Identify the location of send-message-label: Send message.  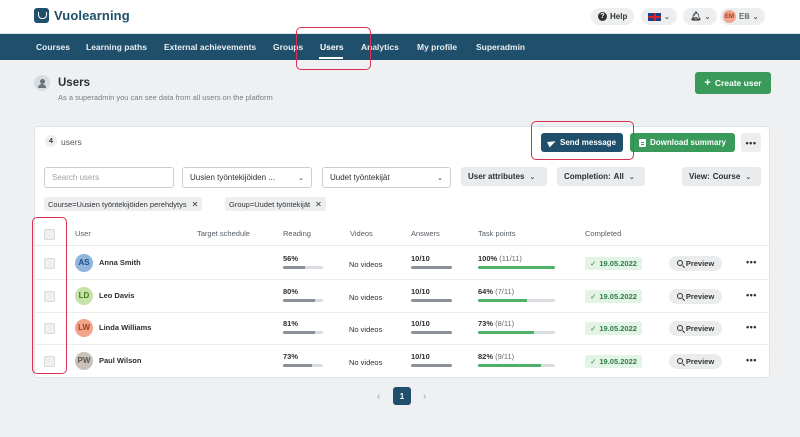
(588, 142).